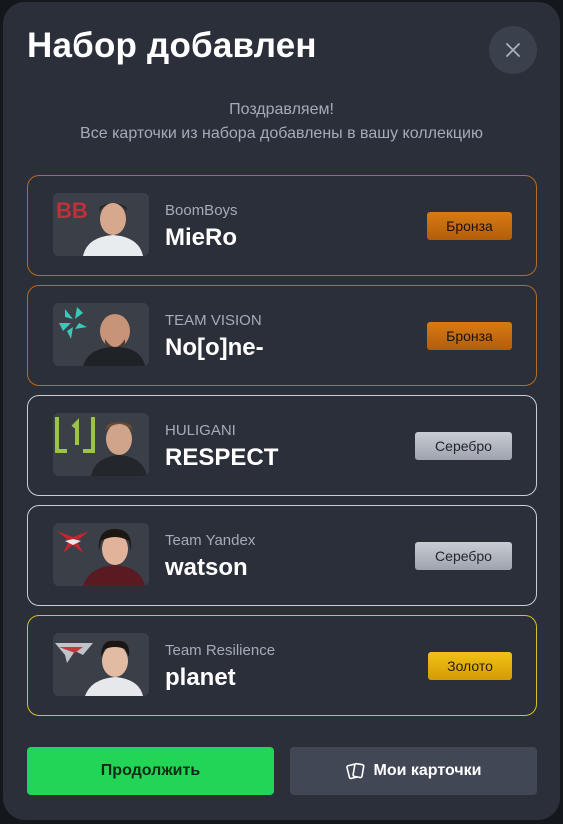 Image resolution: width=563 pixels, height=824 pixels. I want to click on team-name: BoomBoys, so click(201, 210).